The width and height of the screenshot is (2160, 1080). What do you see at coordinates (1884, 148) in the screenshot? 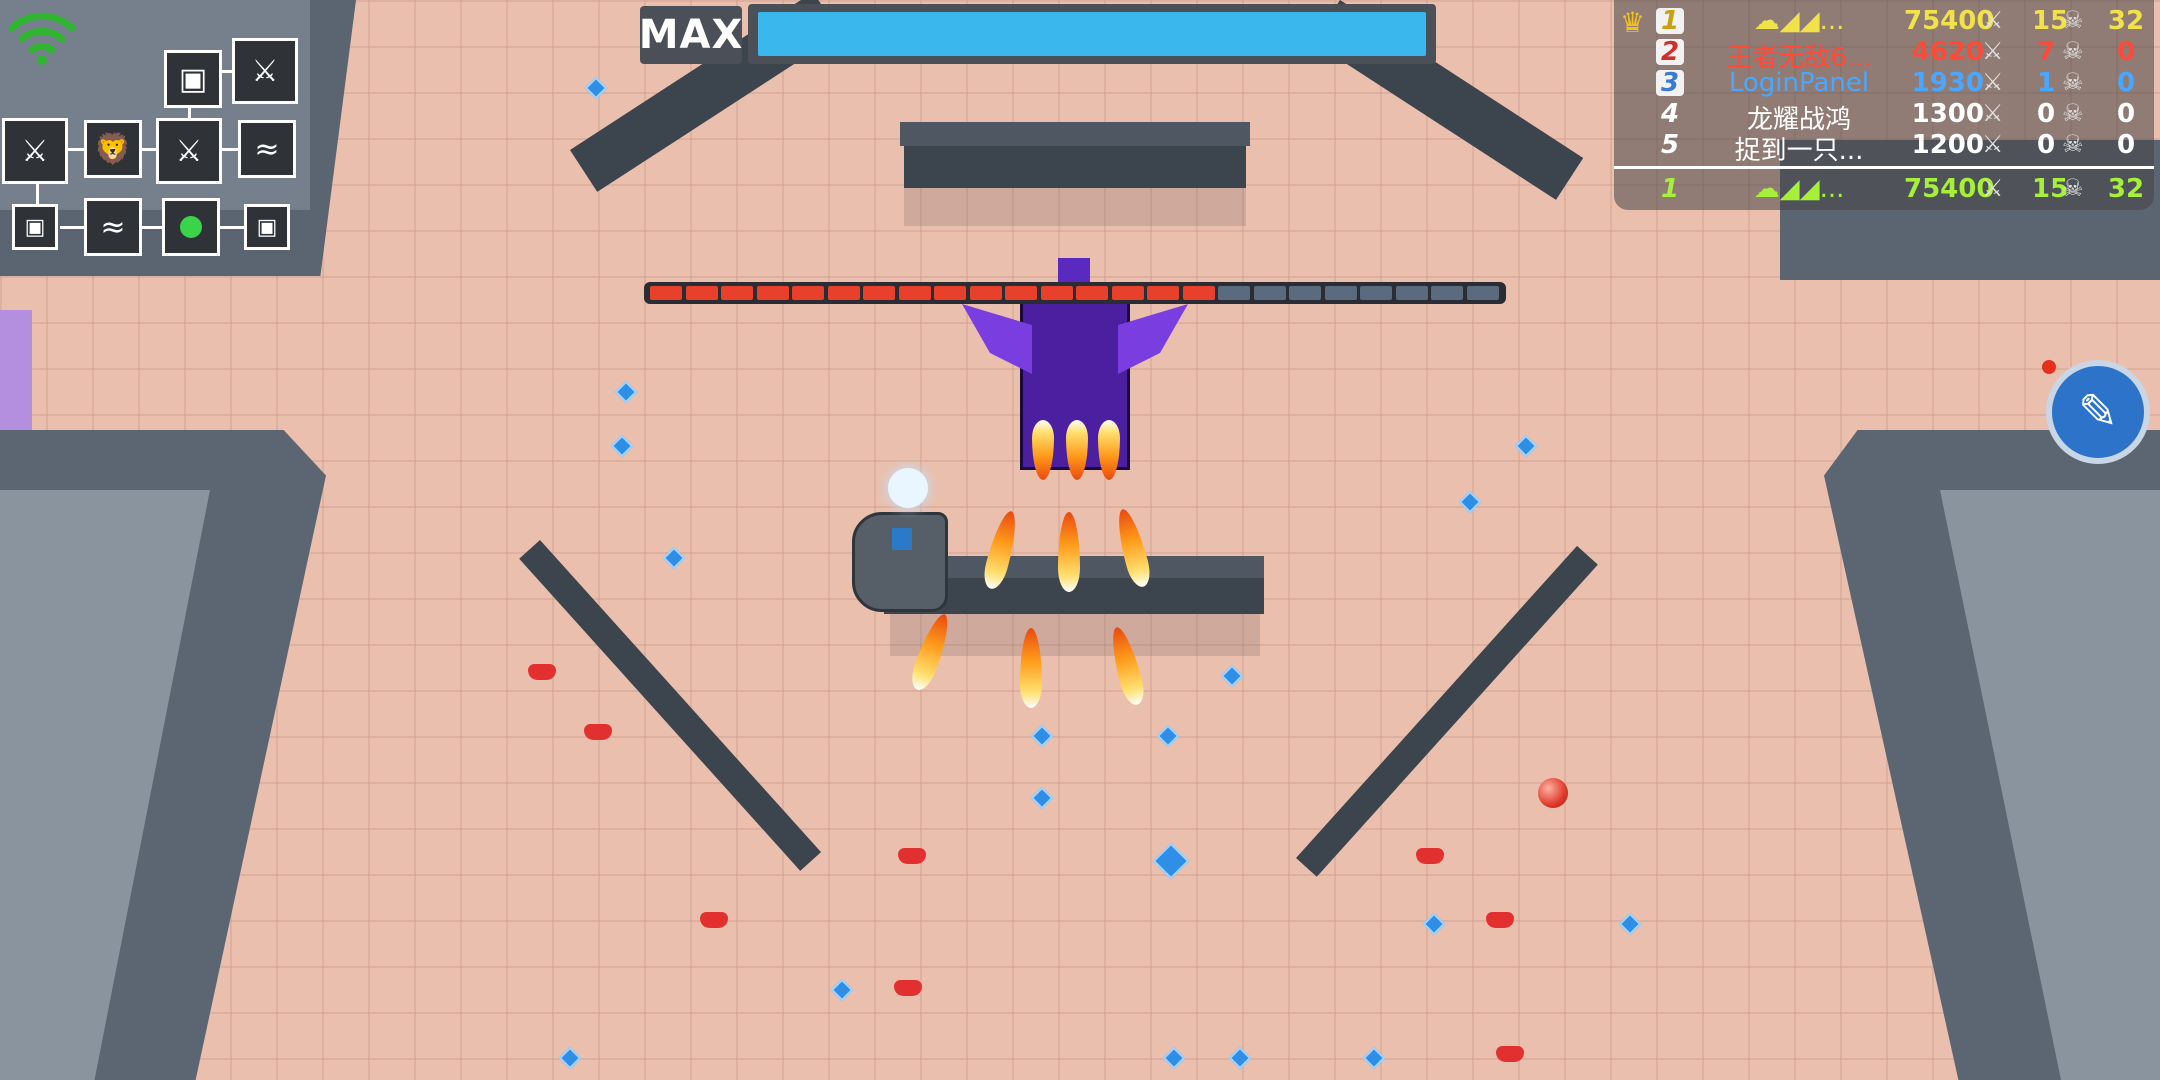
I see `leaderboard-row: 5 捉到一只... 1200 ⚔ 0 ☠ 0` at bounding box center [1884, 148].